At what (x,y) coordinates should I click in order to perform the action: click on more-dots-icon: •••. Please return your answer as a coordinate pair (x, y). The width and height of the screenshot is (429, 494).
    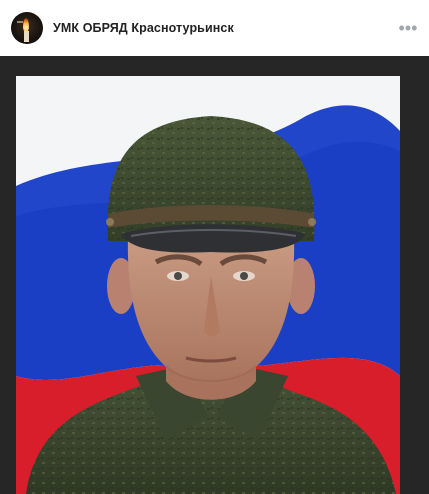
    Looking at the image, I should click on (408, 28).